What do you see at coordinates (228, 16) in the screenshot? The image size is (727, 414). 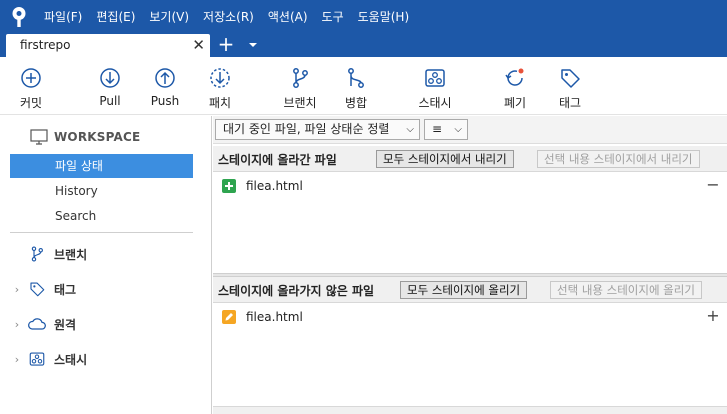 I see `menu-repository: 저장소(R)` at bounding box center [228, 16].